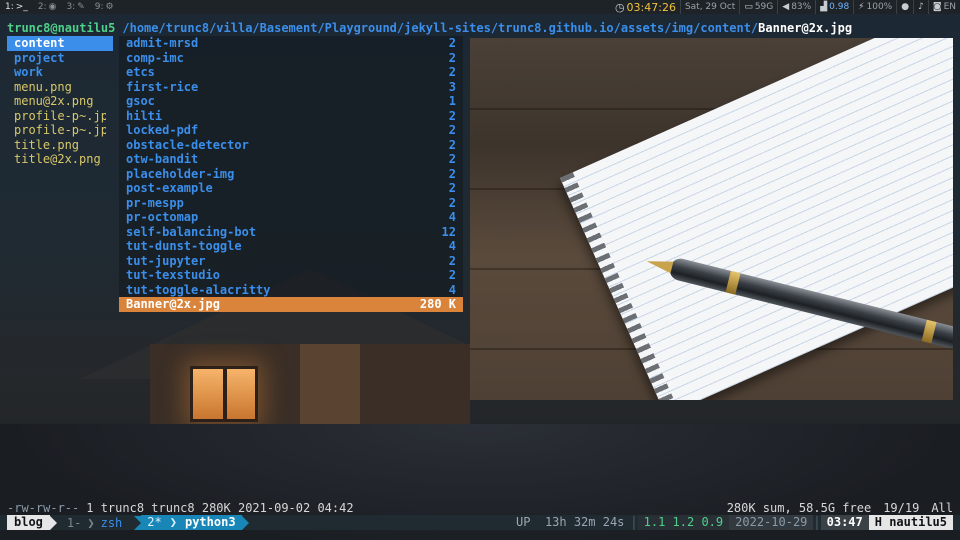  What do you see at coordinates (291, 145) in the screenshot?
I see `directory-entry: obstacle-detector 2` at bounding box center [291, 145].